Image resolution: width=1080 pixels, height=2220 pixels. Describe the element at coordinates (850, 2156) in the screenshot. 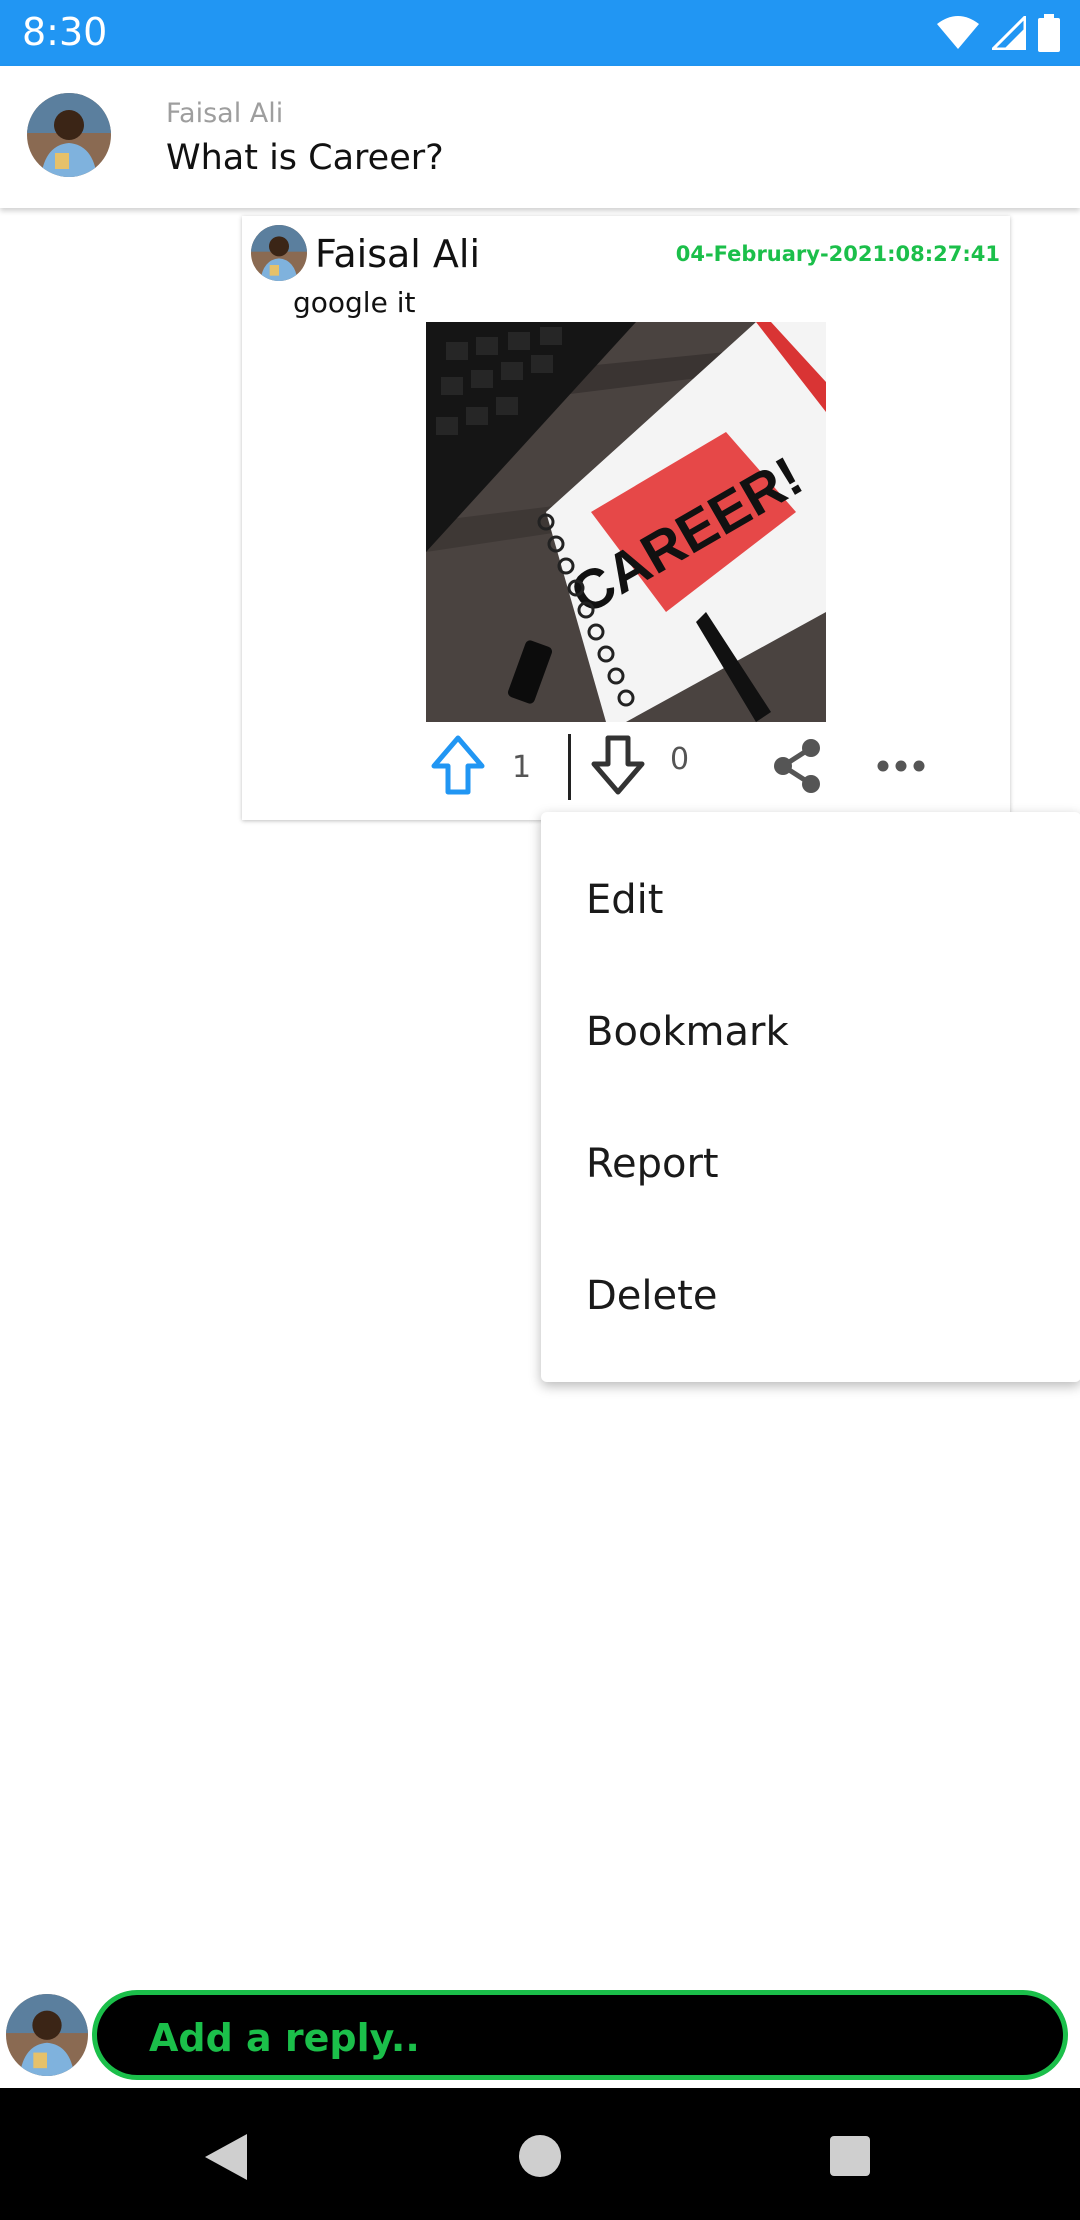

I see `recents-icon` at that location.